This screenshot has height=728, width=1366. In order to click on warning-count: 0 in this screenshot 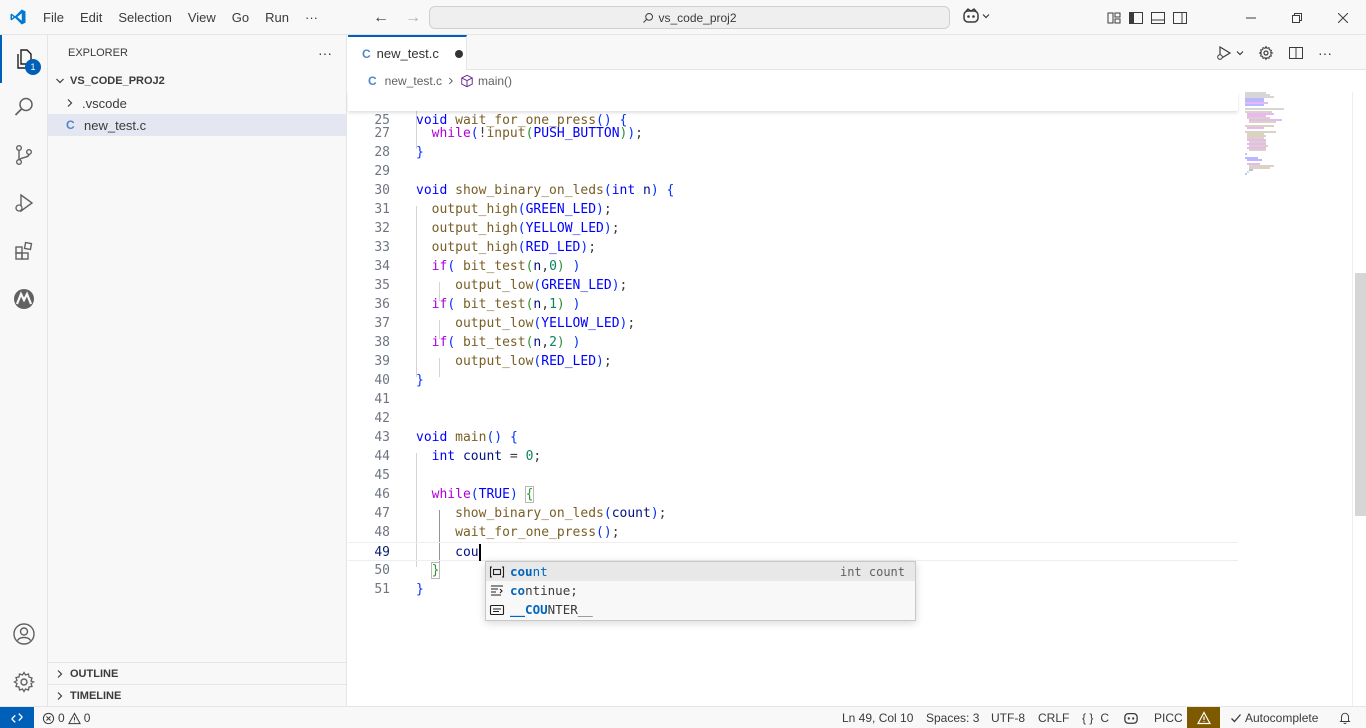, I will do `click(87, 718)`.